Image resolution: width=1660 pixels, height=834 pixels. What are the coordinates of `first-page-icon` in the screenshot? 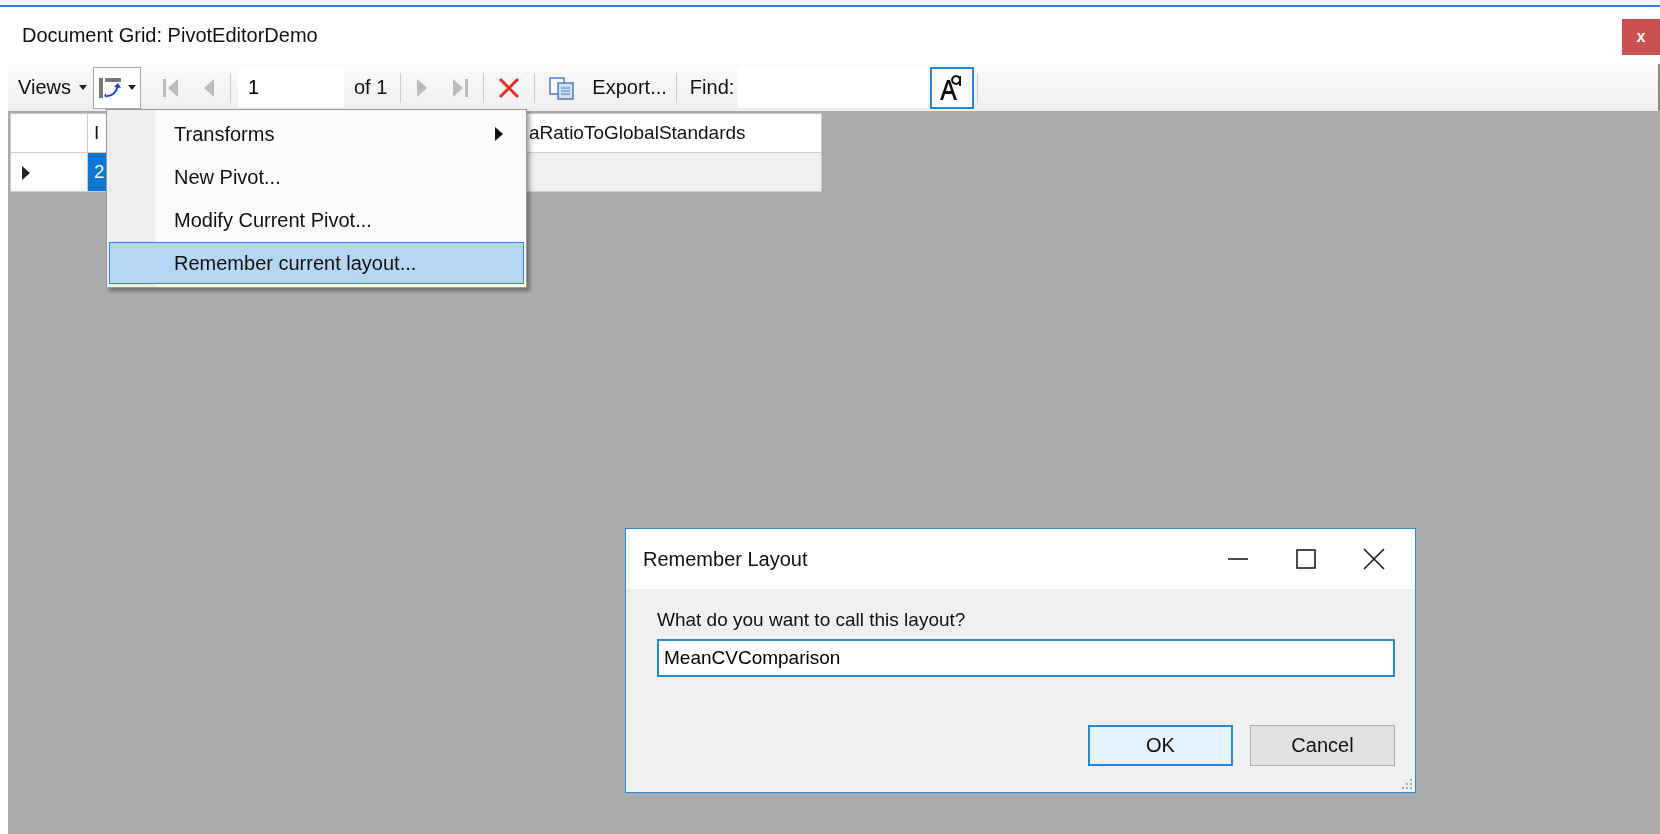 It's located at (171, 87).